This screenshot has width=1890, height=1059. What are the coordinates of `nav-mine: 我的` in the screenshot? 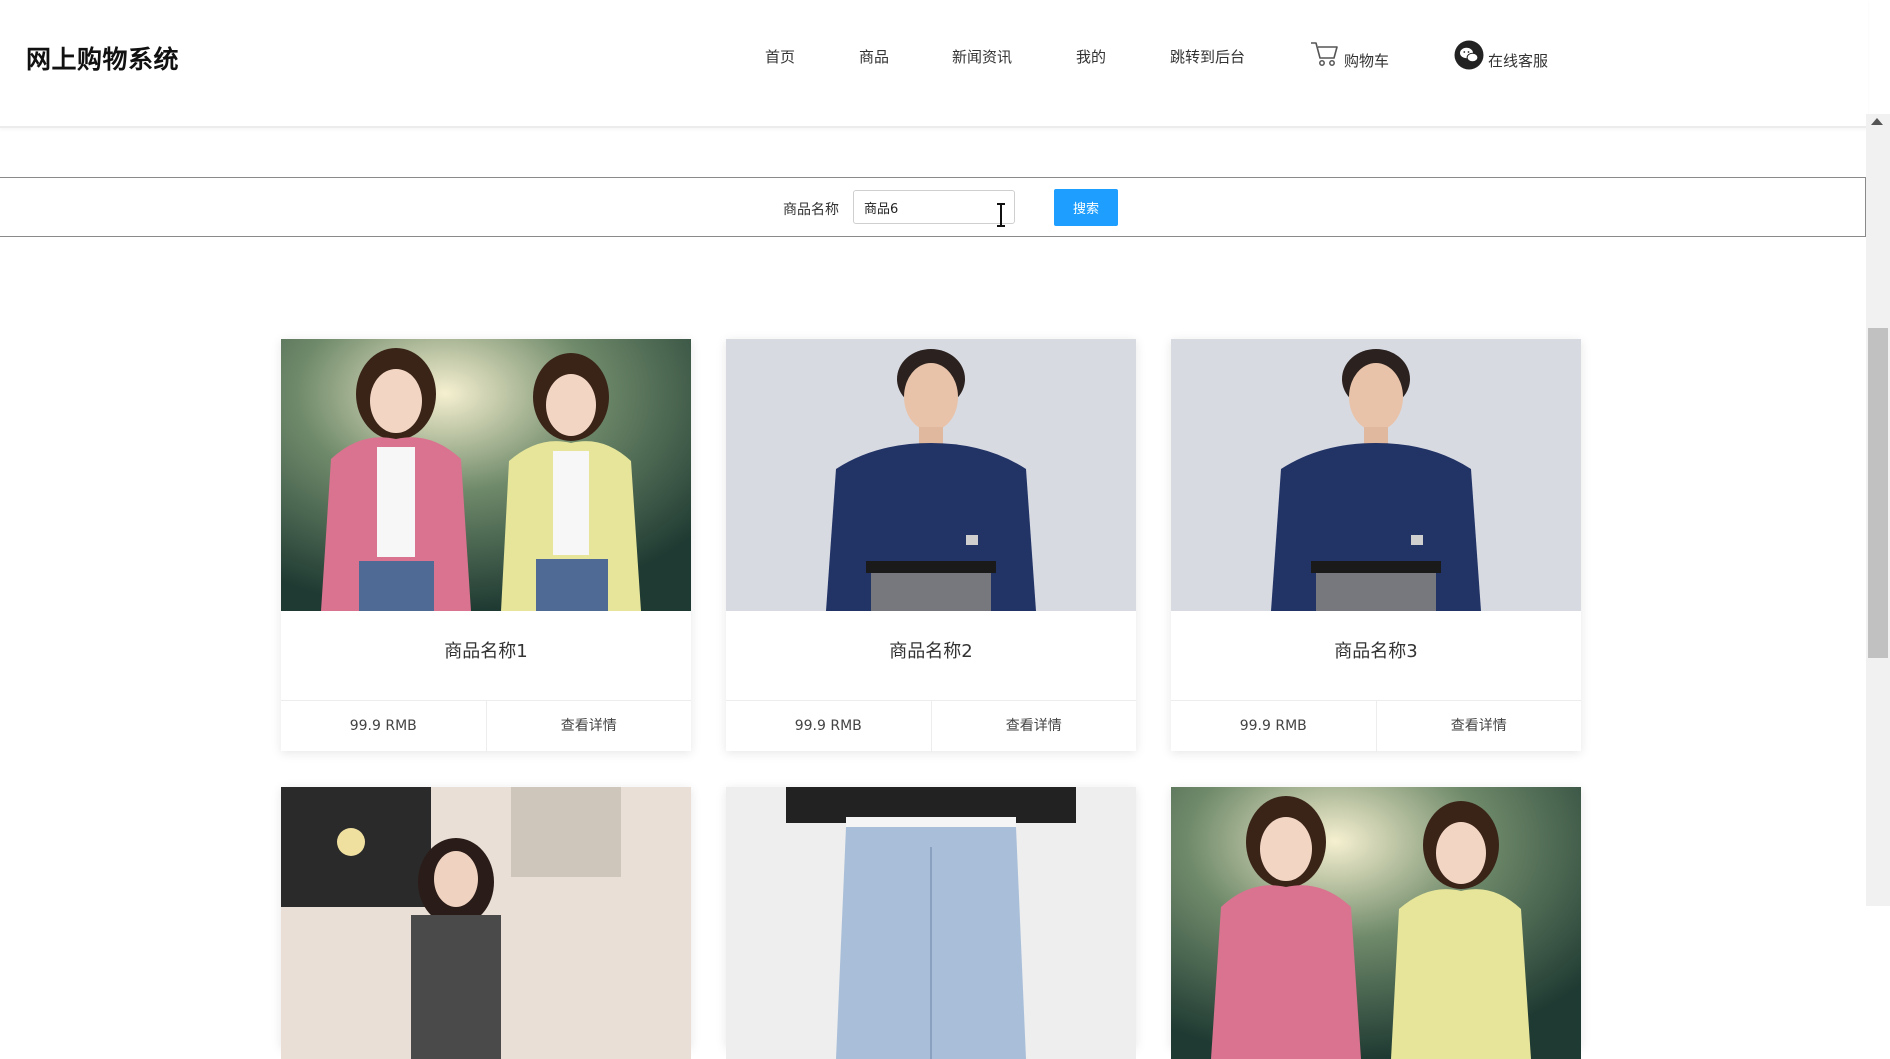 It's located at (1091, 56).